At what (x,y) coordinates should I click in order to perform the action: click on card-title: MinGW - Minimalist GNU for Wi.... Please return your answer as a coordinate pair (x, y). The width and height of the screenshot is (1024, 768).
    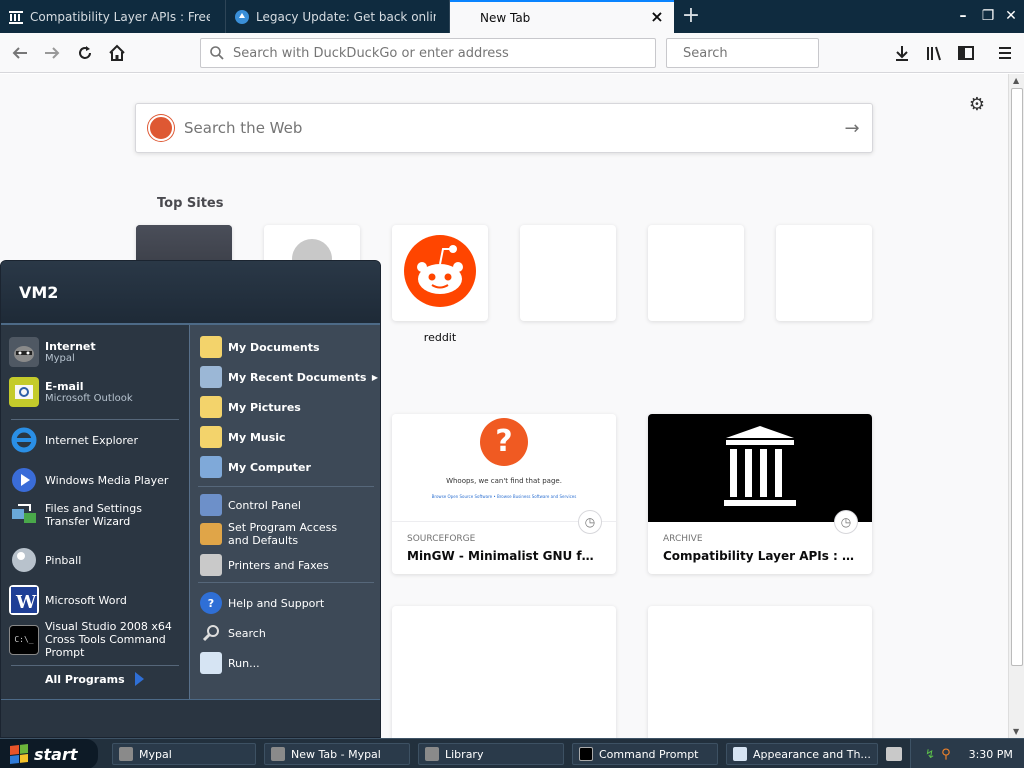
    Looking at the image, I should click on (504, 556).